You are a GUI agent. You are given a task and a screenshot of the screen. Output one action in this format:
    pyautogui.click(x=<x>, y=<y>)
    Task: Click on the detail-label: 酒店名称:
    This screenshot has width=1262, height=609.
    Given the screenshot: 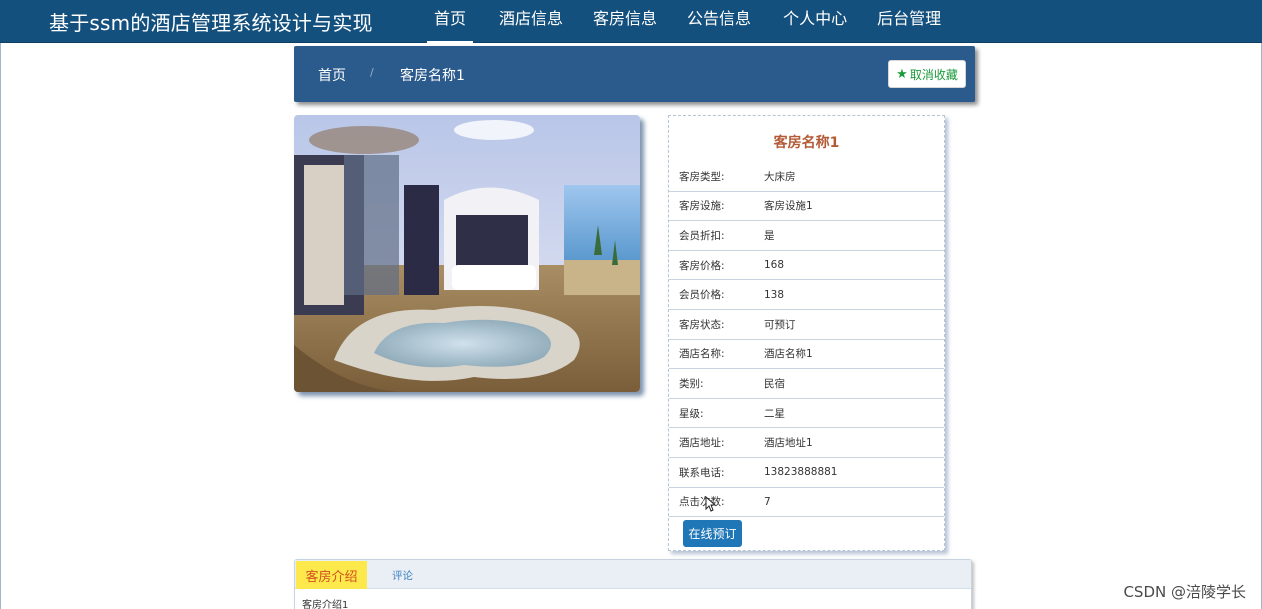 What is the action you would take?
    pyautogui.click(x=702, y=354)
    